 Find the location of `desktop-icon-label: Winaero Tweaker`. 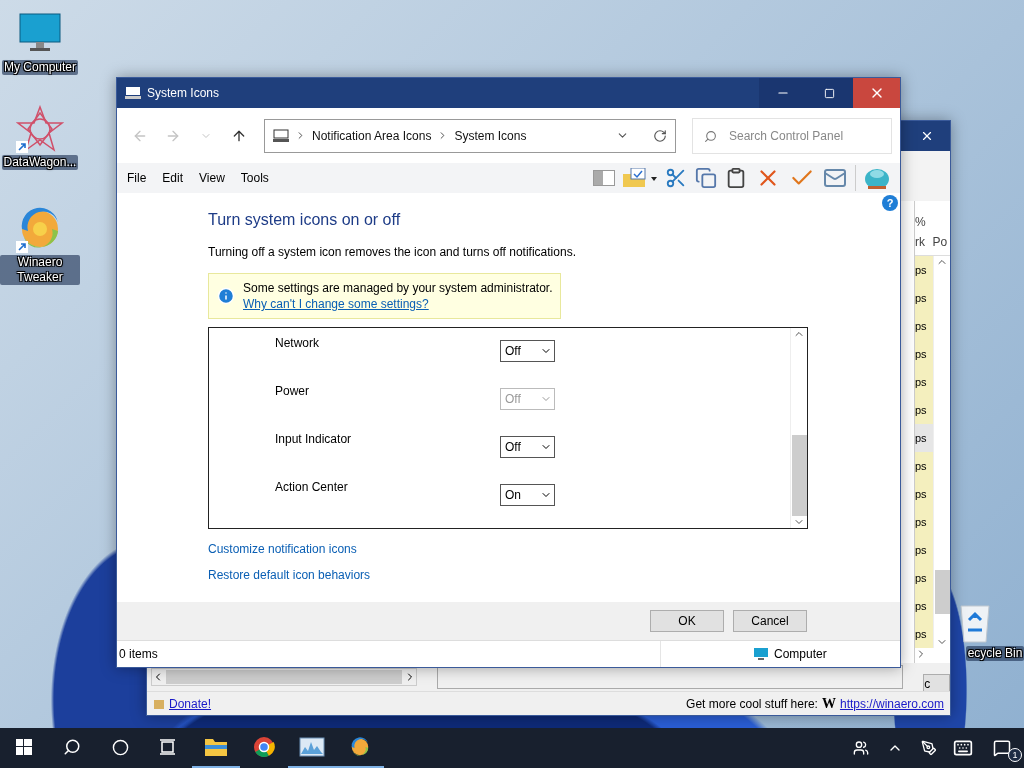

desktop-icon-label: Winaero Tweaker is located at coordinates (40, 270).